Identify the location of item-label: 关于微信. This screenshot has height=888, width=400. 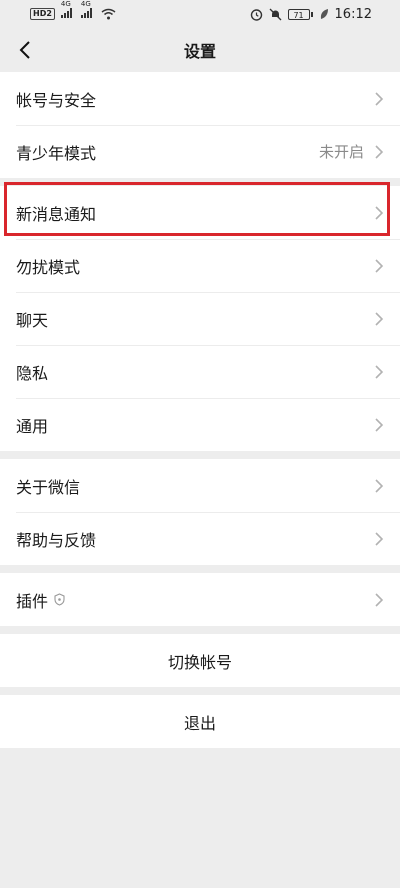
(48, 487).